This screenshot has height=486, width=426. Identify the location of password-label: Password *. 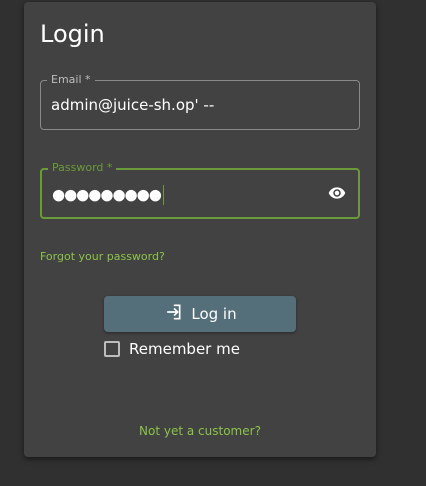
(82, 167).